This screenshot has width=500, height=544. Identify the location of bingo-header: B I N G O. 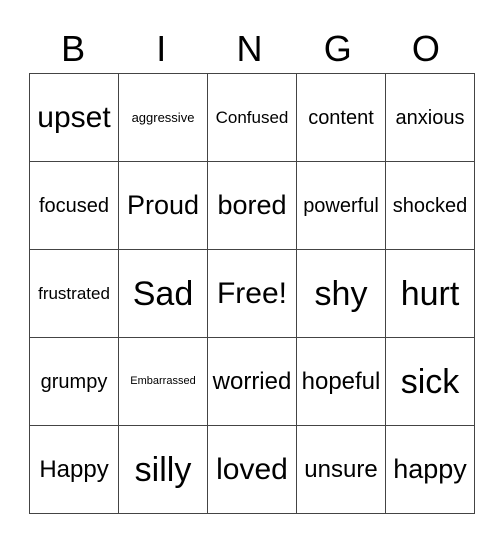
(249, 49).